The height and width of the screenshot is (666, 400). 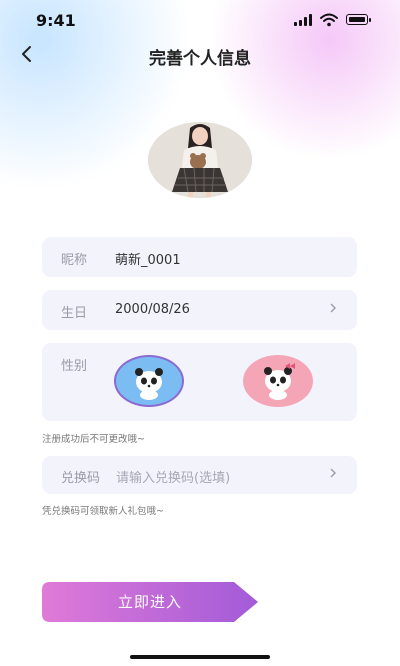 What do you see at coordinates (149, 381) in the screenshot?
I see `male-option: ♂` at bounding box center [149, 381].